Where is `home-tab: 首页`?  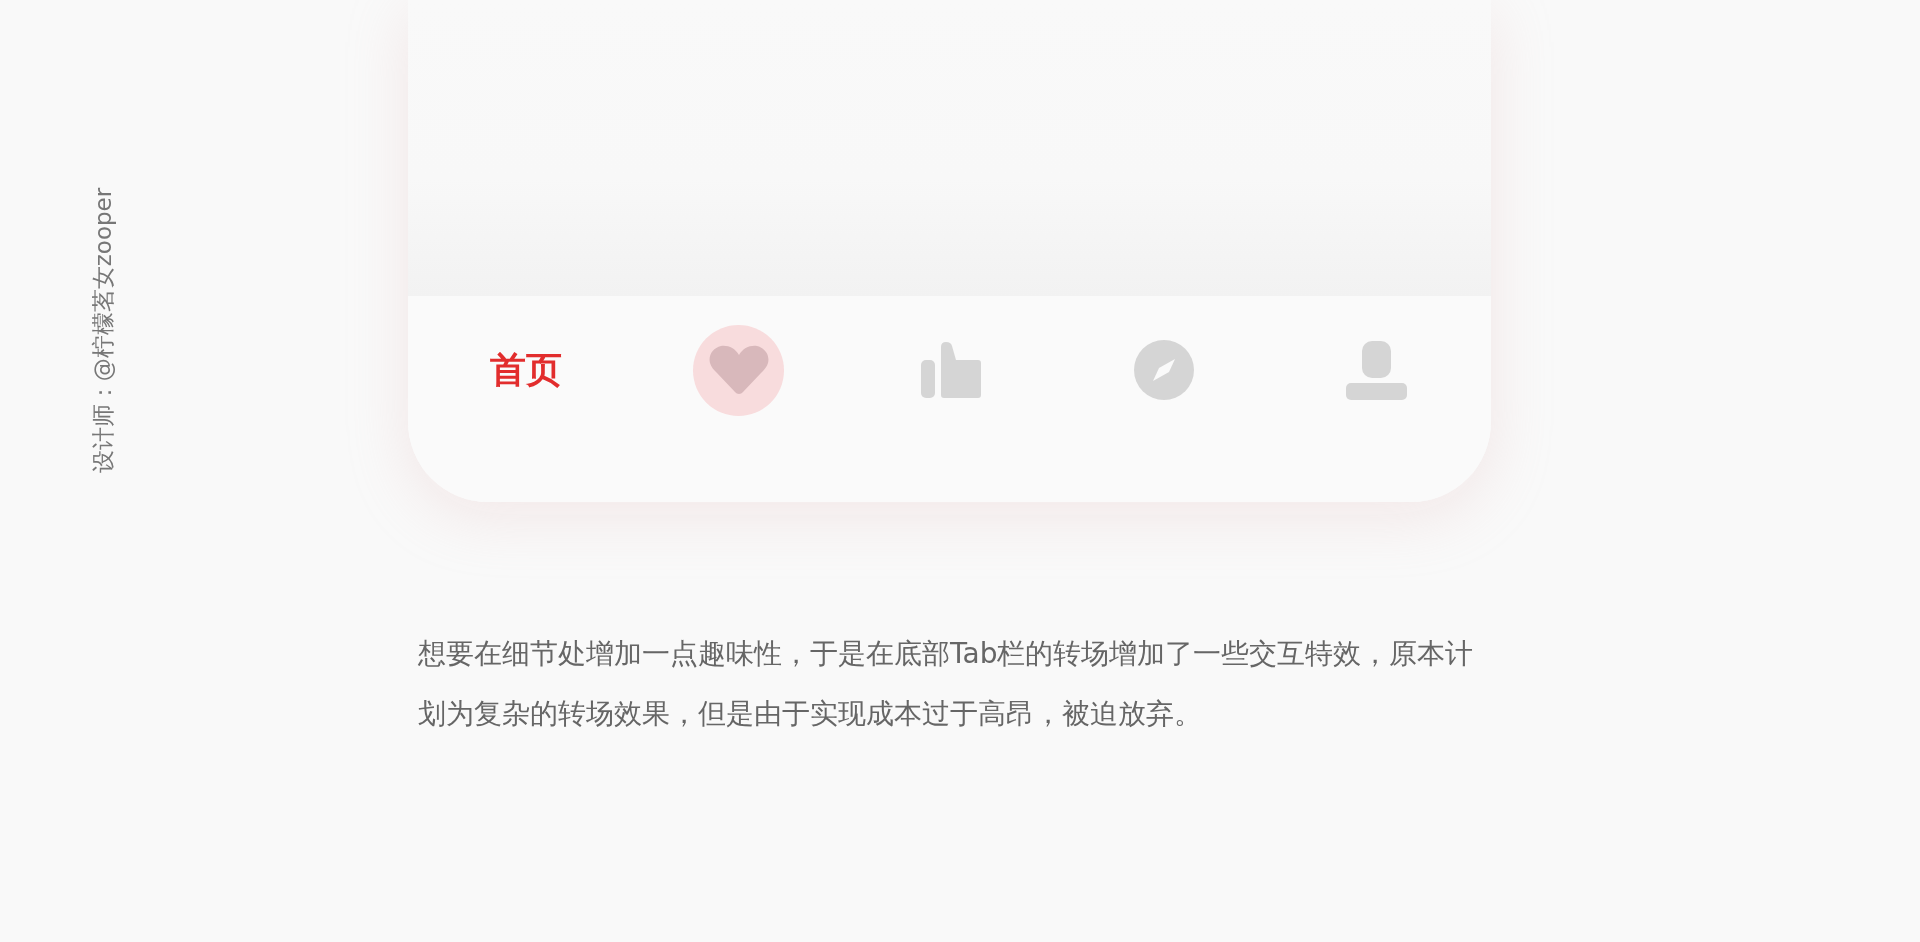
home-tab: 首页 is located at coordinates (526, 370).